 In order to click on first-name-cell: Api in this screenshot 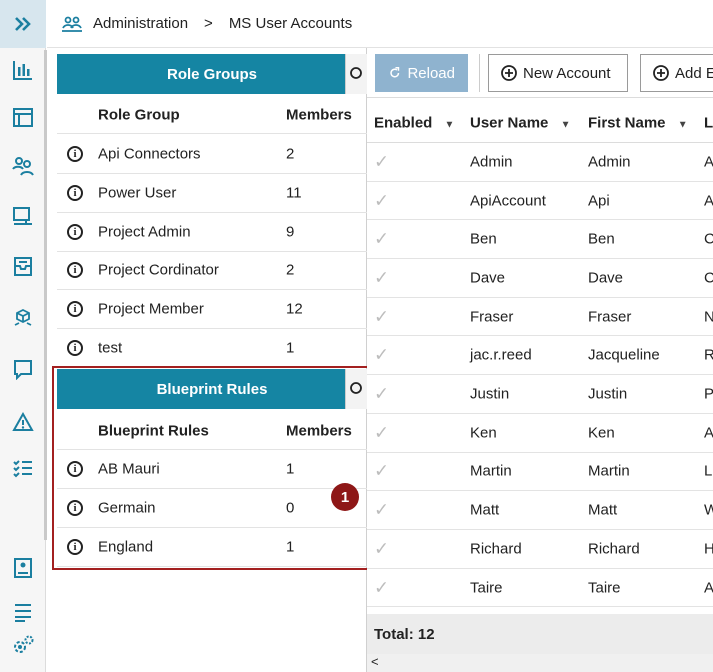, I will do `click(599, 201)`.